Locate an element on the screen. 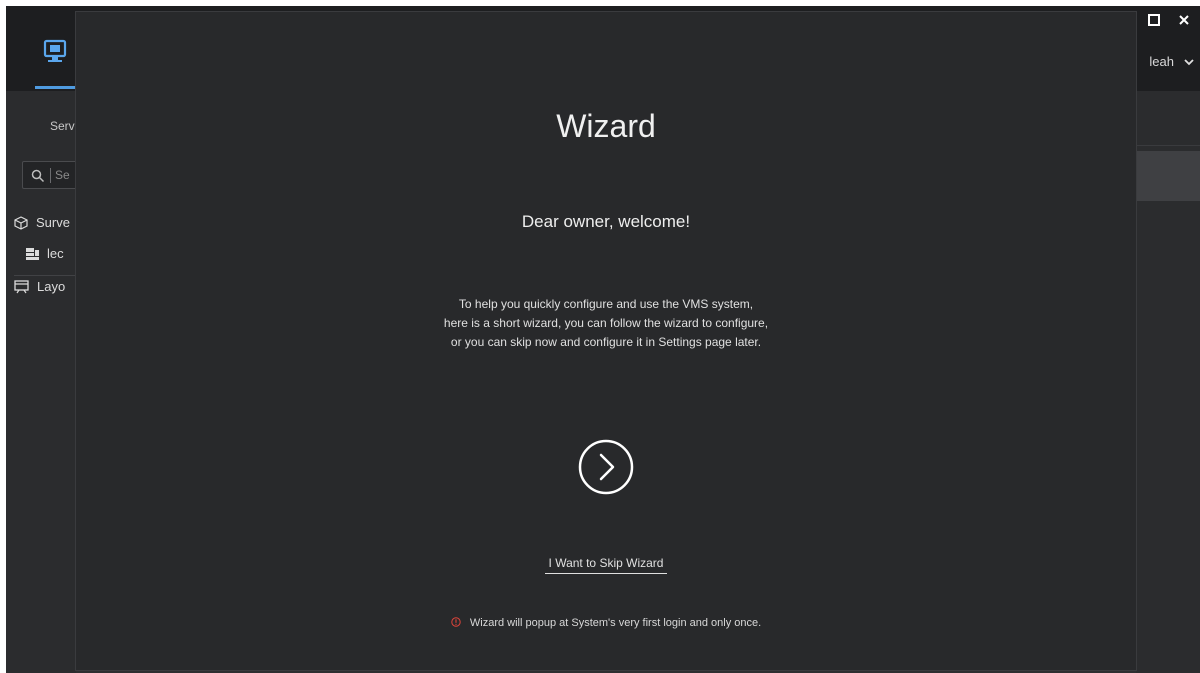 Image resolution: width=1200 pixels, height=673 pixels. user-menu: leah is located at coordinates (1171, 61).